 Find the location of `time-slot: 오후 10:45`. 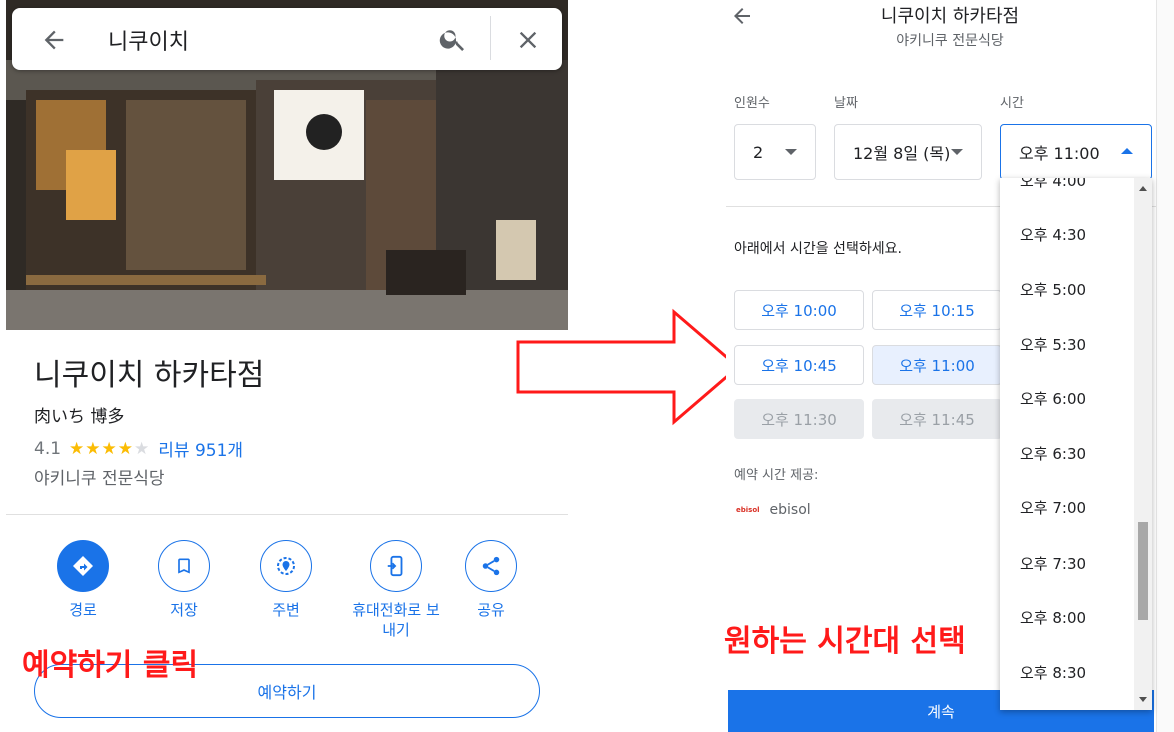

time-slot: 오후 10:45 is located at coordinates (799, 365).